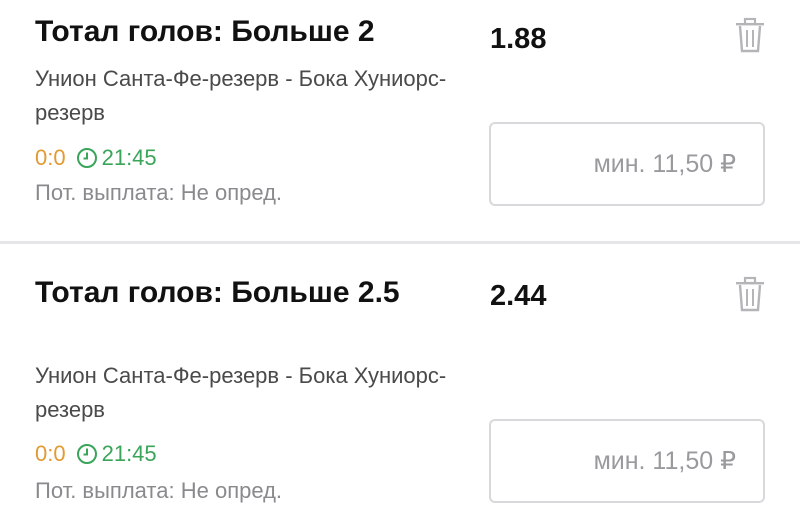  What do you see at coordinates (205, 31) in the screenshot?
I see `market-title: Тотал голов: Больше 2` at bounding box center [205, 31].